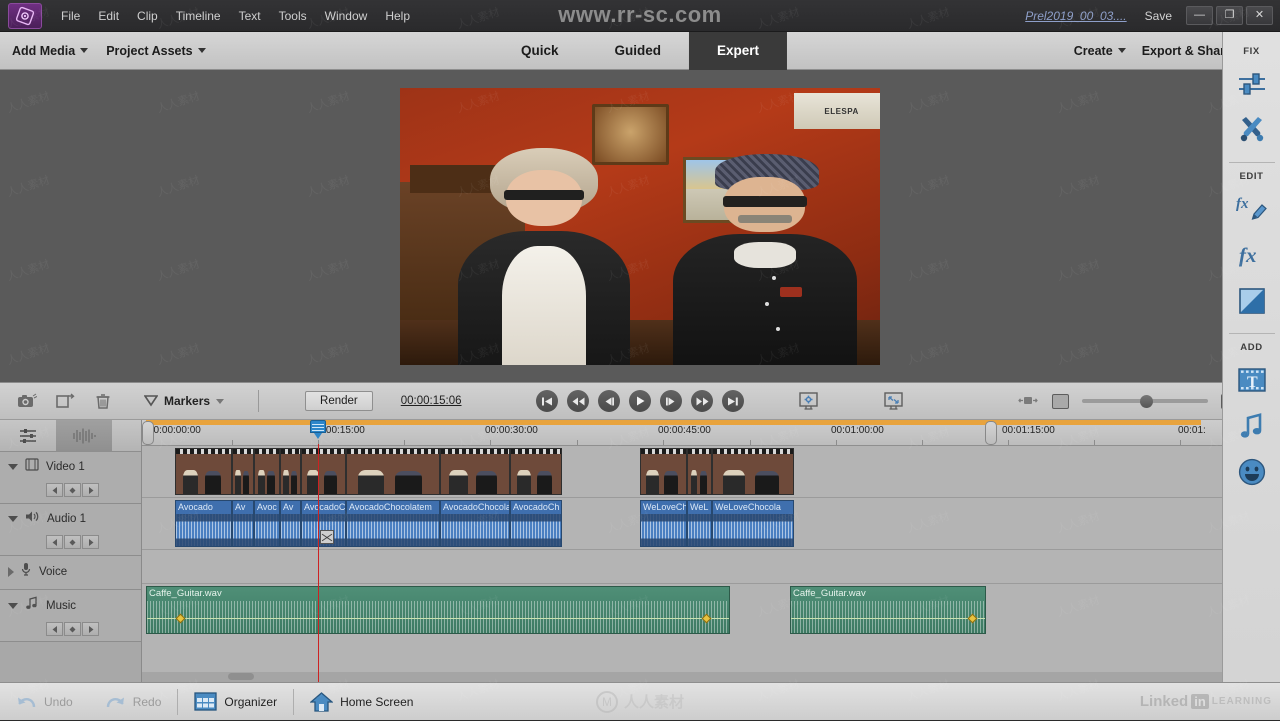 The height and width of the screenshot is (721, 1280). Describe the element at coordinates (1158, 16) in the screenshot. I see `save-button: Save` at that location.